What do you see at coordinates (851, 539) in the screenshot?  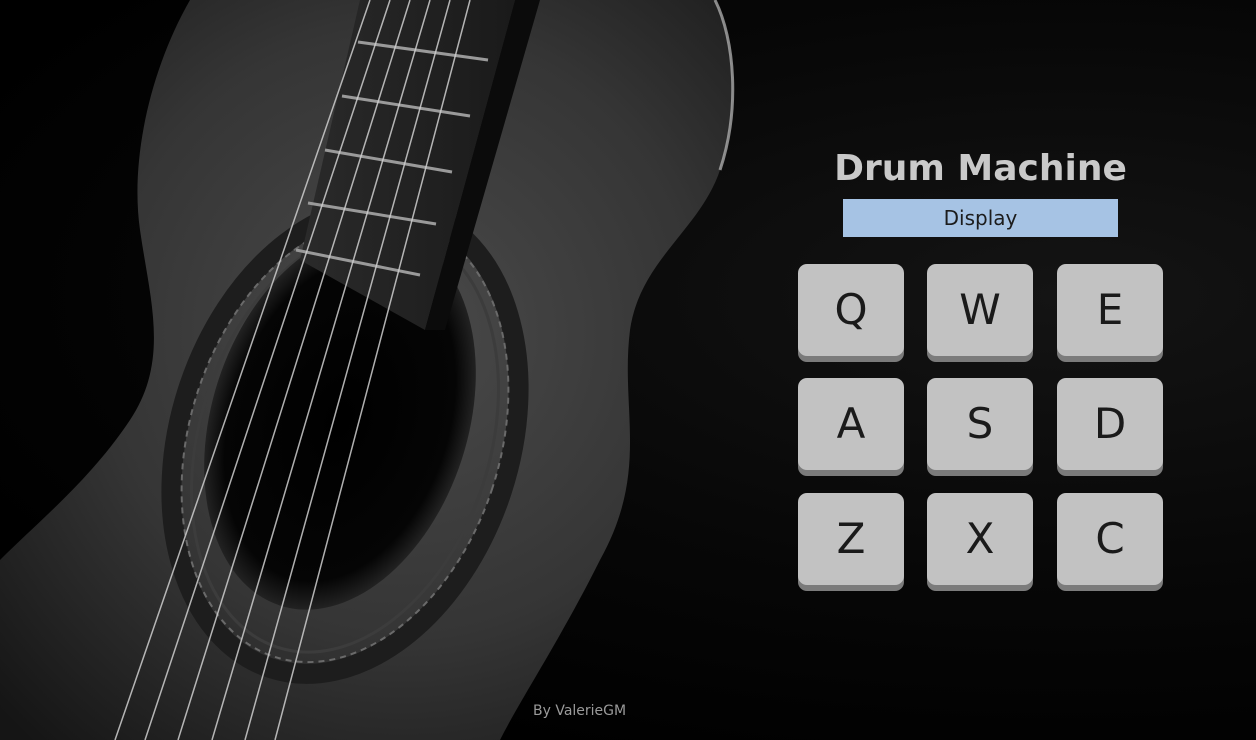 I see `drum-pad-z: Z` at bounding box center [851, 539].